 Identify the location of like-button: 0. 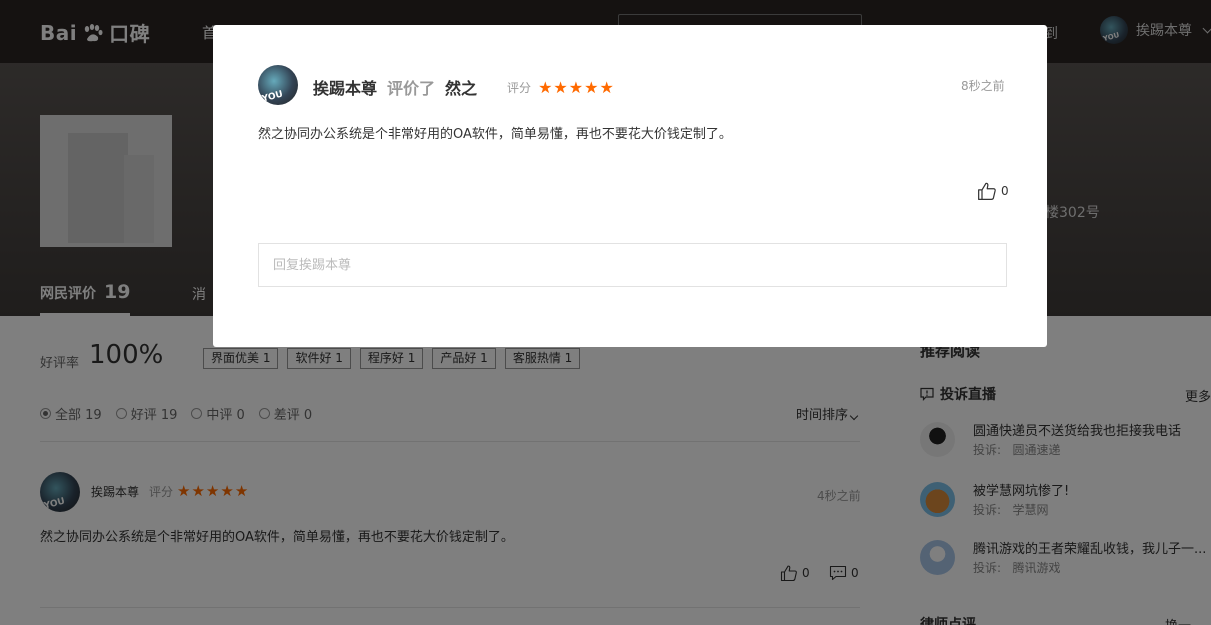
(993, 191).